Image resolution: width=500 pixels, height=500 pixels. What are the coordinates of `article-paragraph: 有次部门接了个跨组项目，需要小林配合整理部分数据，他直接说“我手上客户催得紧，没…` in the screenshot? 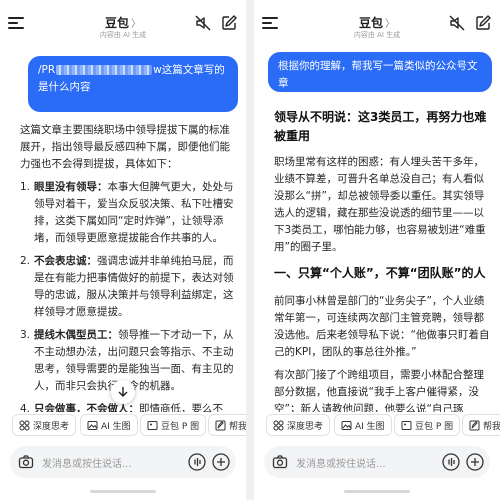 It's located at (379, 392).